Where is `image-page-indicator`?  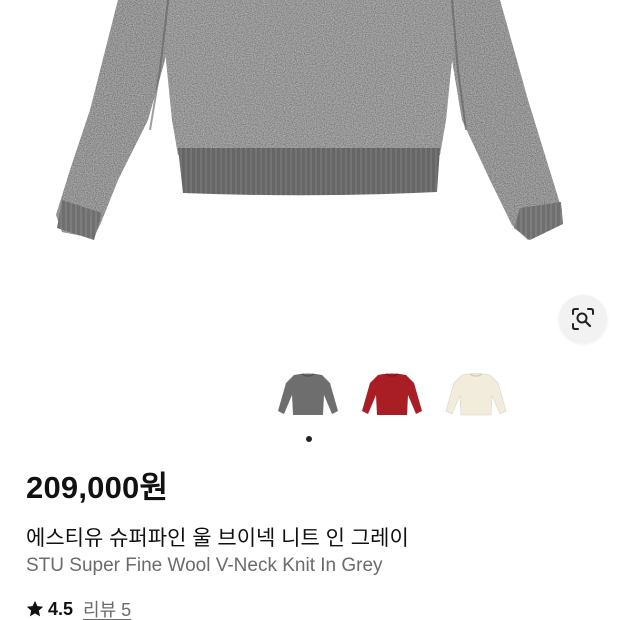 image-page-indicator is located at coordinates (310, 440).